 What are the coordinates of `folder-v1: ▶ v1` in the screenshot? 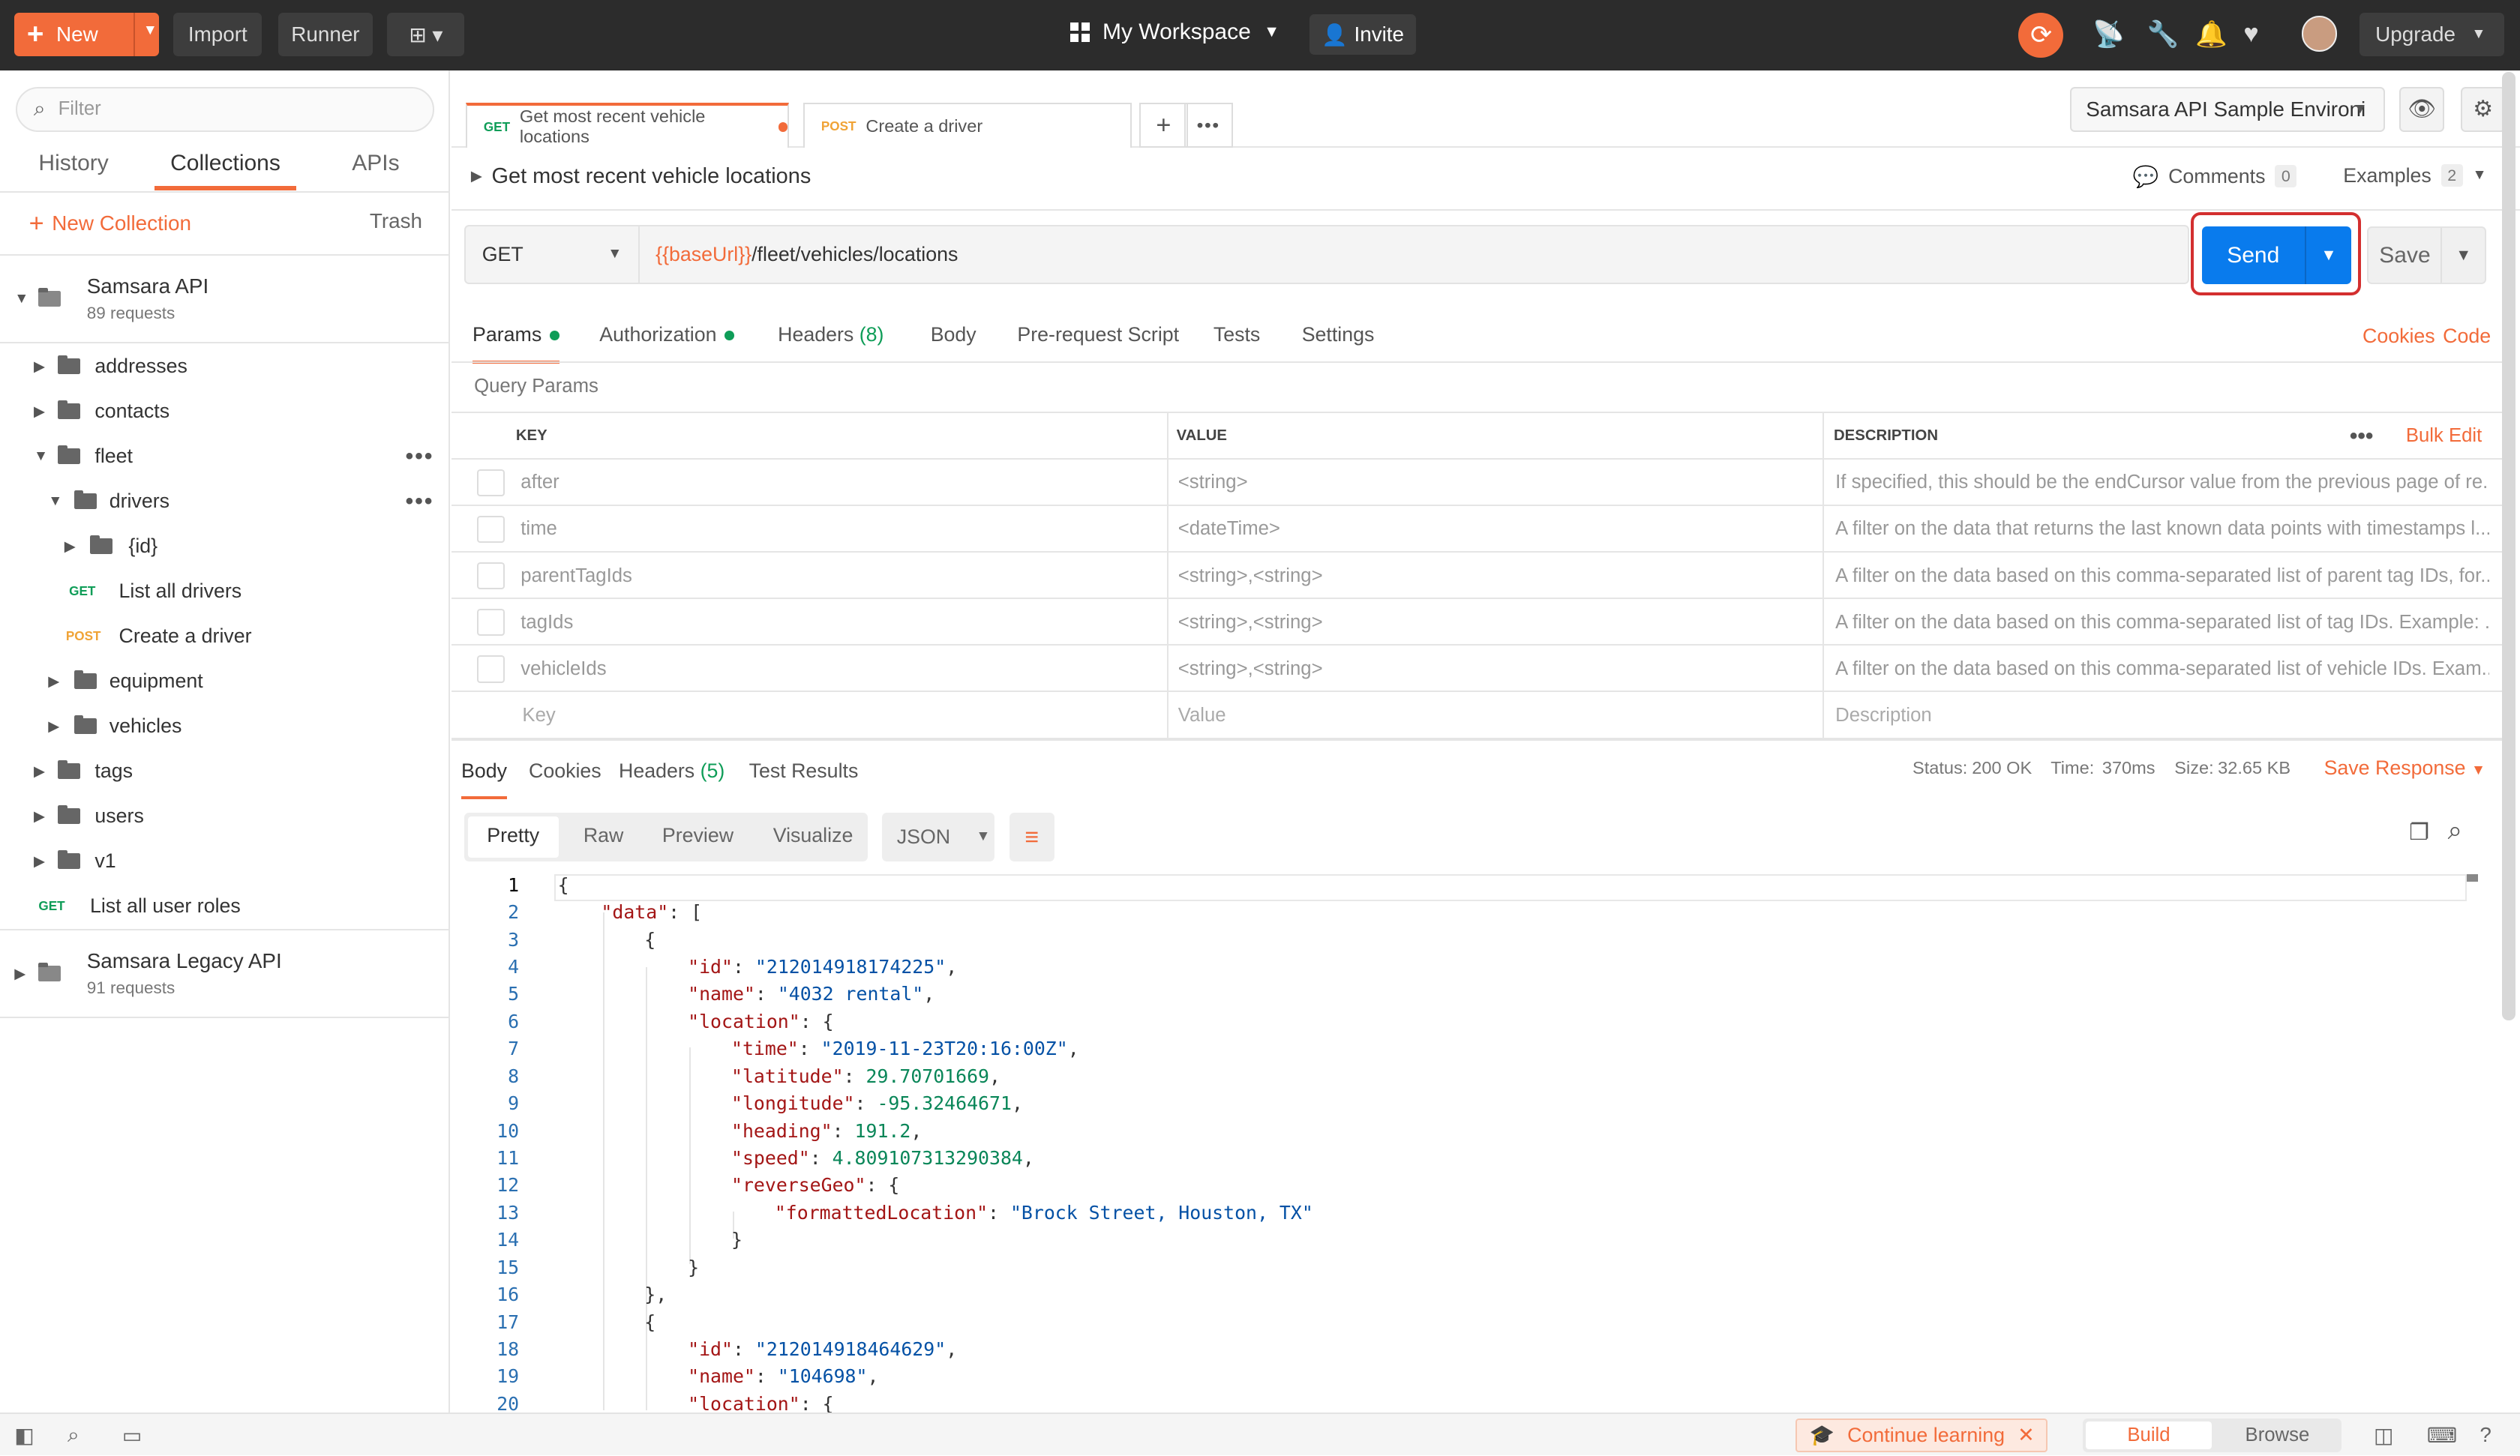 It's located at (225, 861).